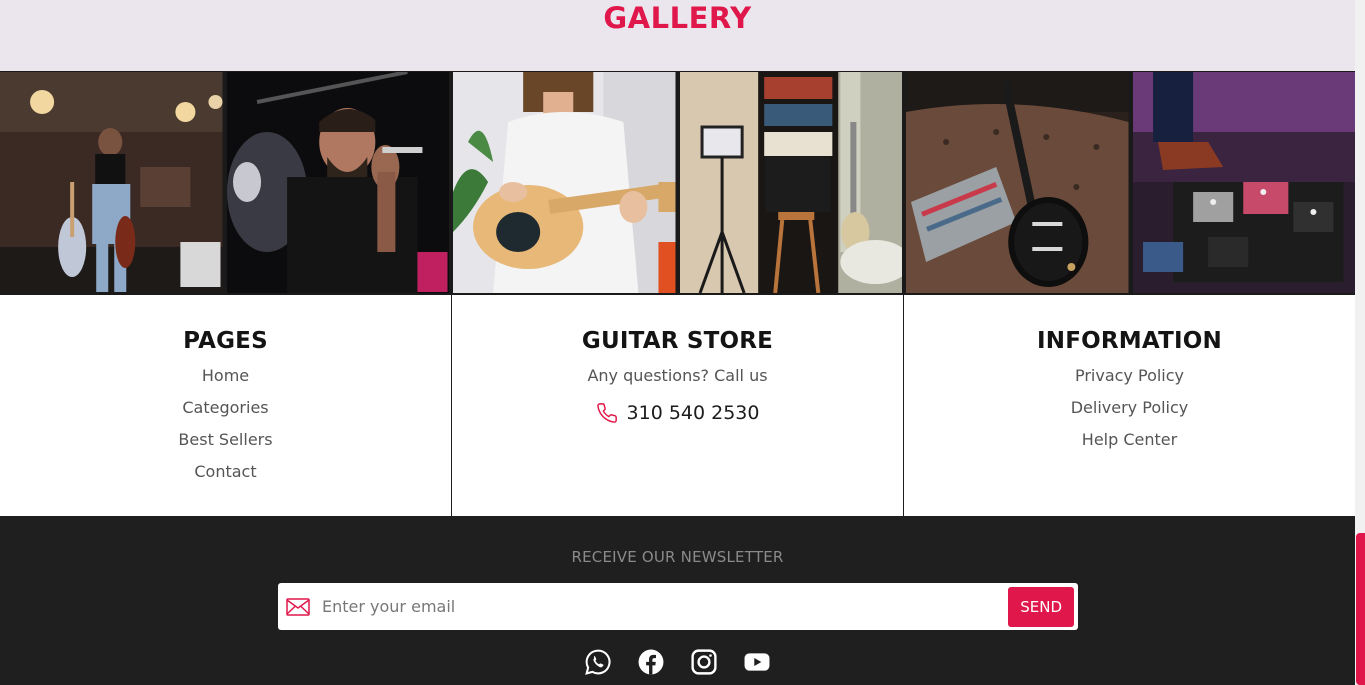 This screenshot has width=1365, height=685. What do you see at coordinates (693, 413) in the screenshot?
I see `phone-number: 310 540 2530` at bounding box center [693, 413].